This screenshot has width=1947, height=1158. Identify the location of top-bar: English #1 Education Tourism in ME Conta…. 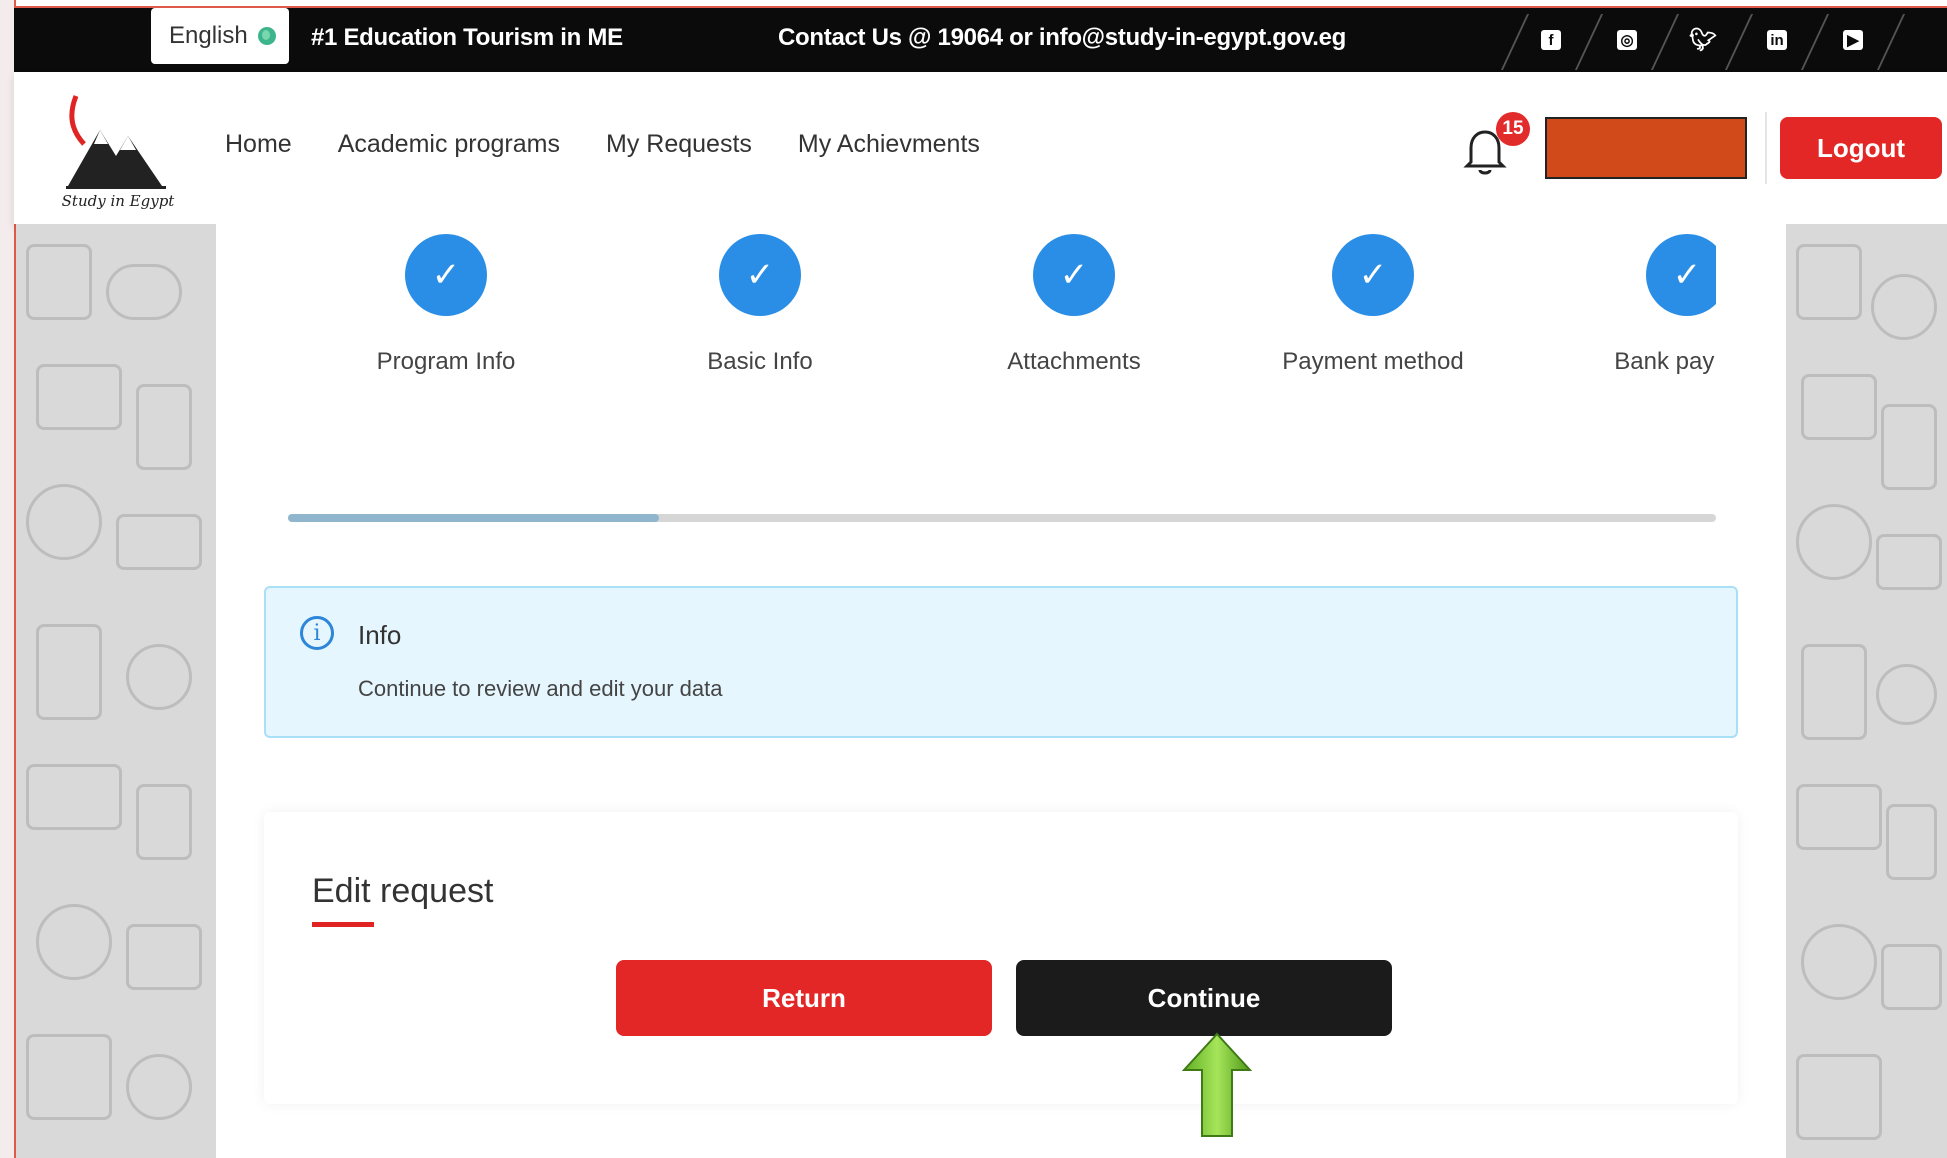
(980, 40).